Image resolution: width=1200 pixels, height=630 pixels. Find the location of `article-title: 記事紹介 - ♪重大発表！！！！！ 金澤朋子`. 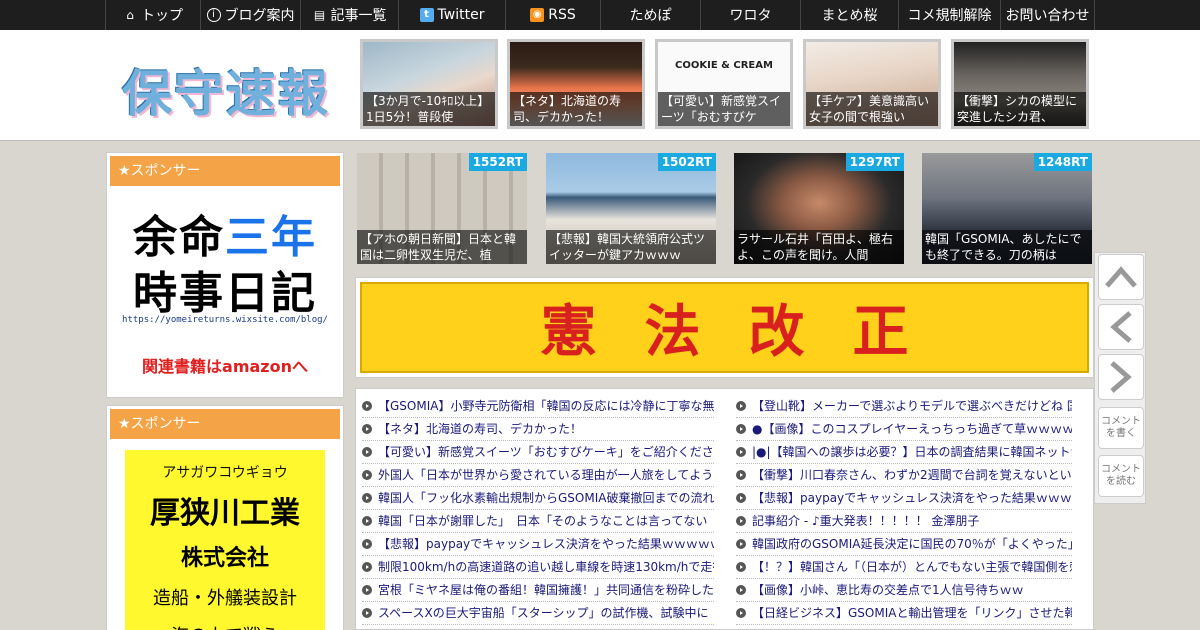

article-title: 記事紹介 - ♪重大発表！！！！！ 金澤朋子 is located at coordinates (866, 520).